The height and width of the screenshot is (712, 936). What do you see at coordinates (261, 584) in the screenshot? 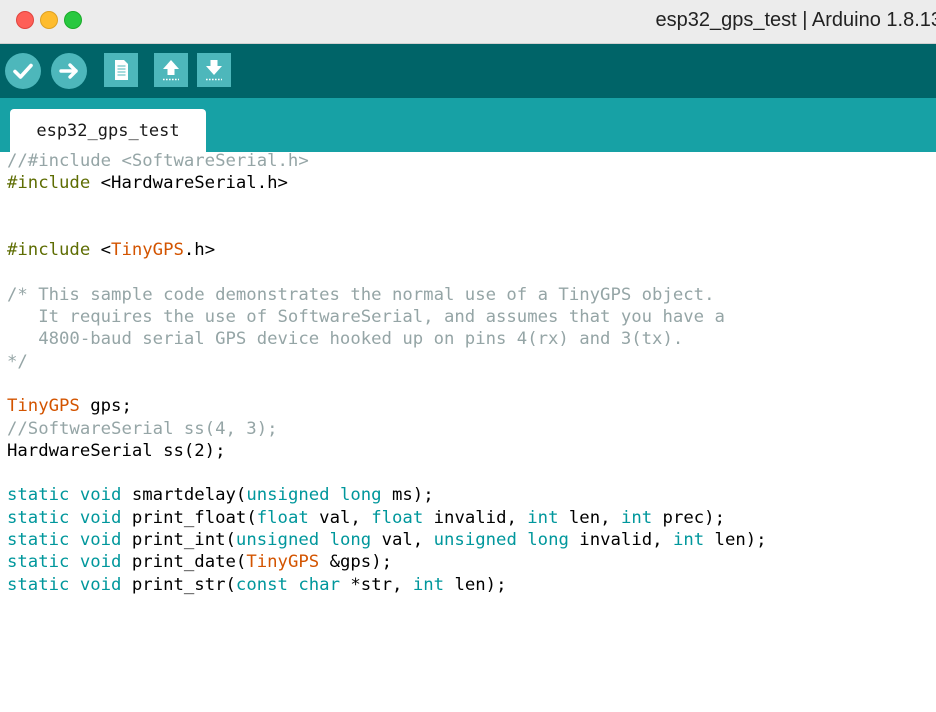
I see `code-token: const` at bounding box center [261, 584].